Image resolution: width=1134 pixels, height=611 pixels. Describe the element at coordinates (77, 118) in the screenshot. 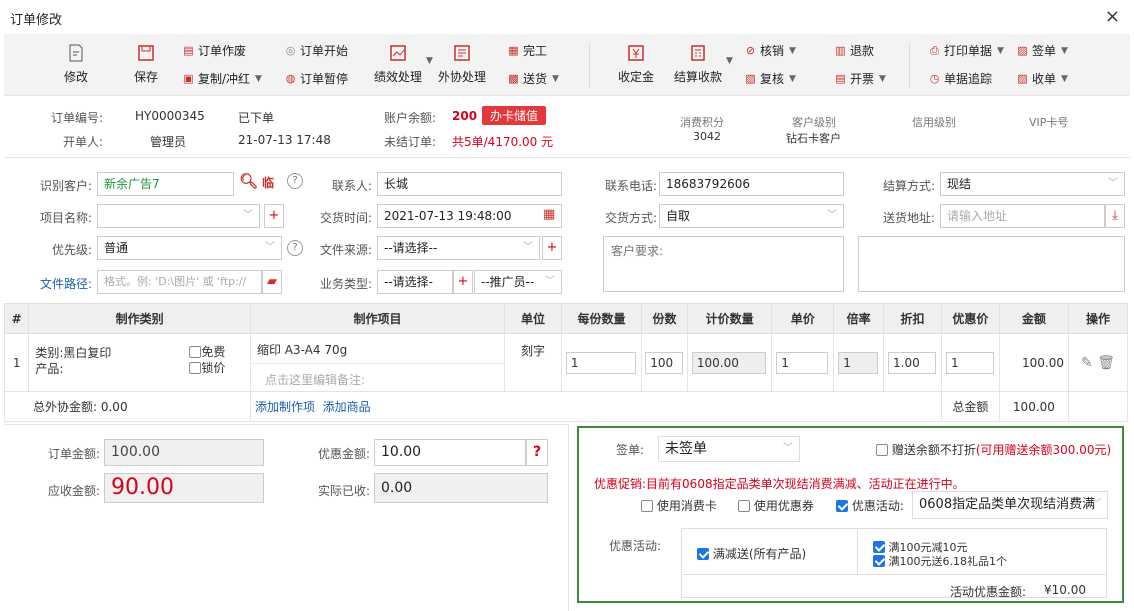

I see `order-no-label: 订单编号:` at that location.